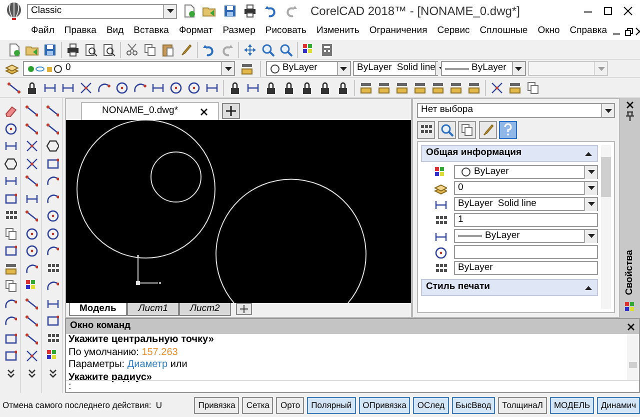 Image resolution: width=640 pixels, height=417 pixels. I want to click on grid-icon, so click(426, 129).